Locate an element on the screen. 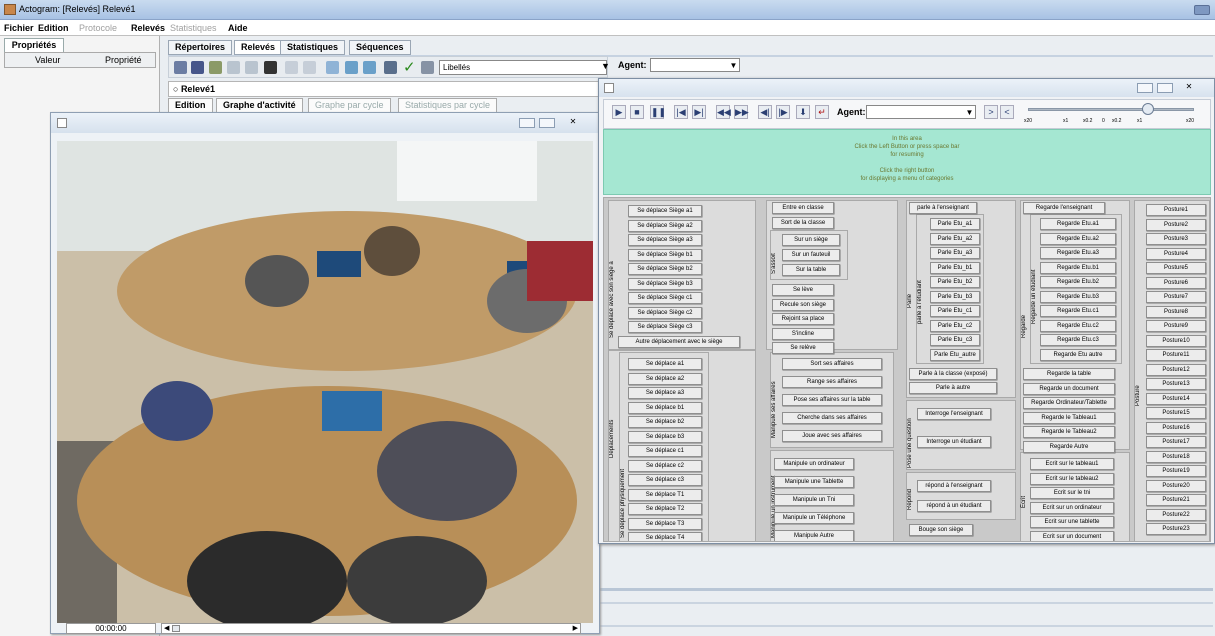 The height and width of the screenshot is (636, 1215). manipule-instrument-button: Manipule Autre is located at coordinates (814, 535).